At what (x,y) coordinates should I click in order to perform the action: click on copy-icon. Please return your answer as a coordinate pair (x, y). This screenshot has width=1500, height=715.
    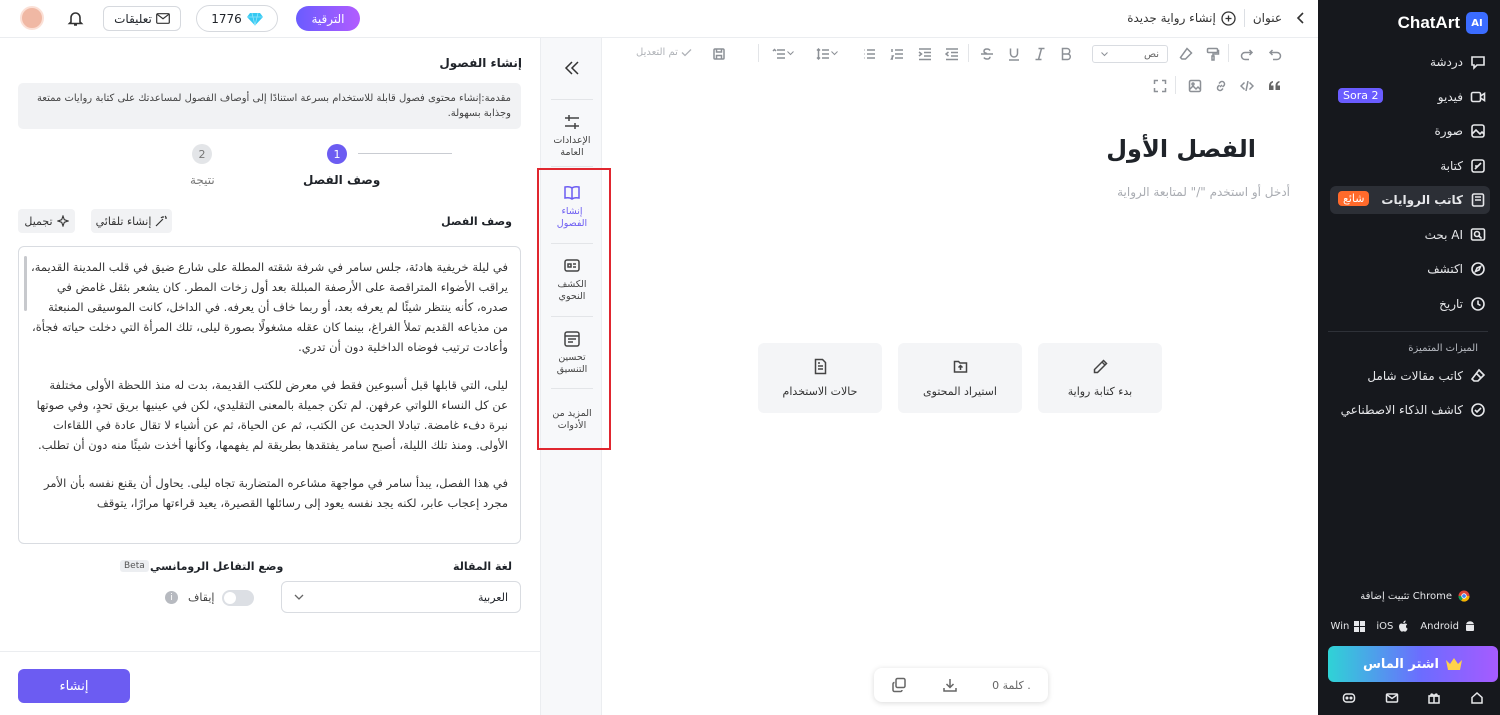
    Looking at the image, I should click on (899, 685).